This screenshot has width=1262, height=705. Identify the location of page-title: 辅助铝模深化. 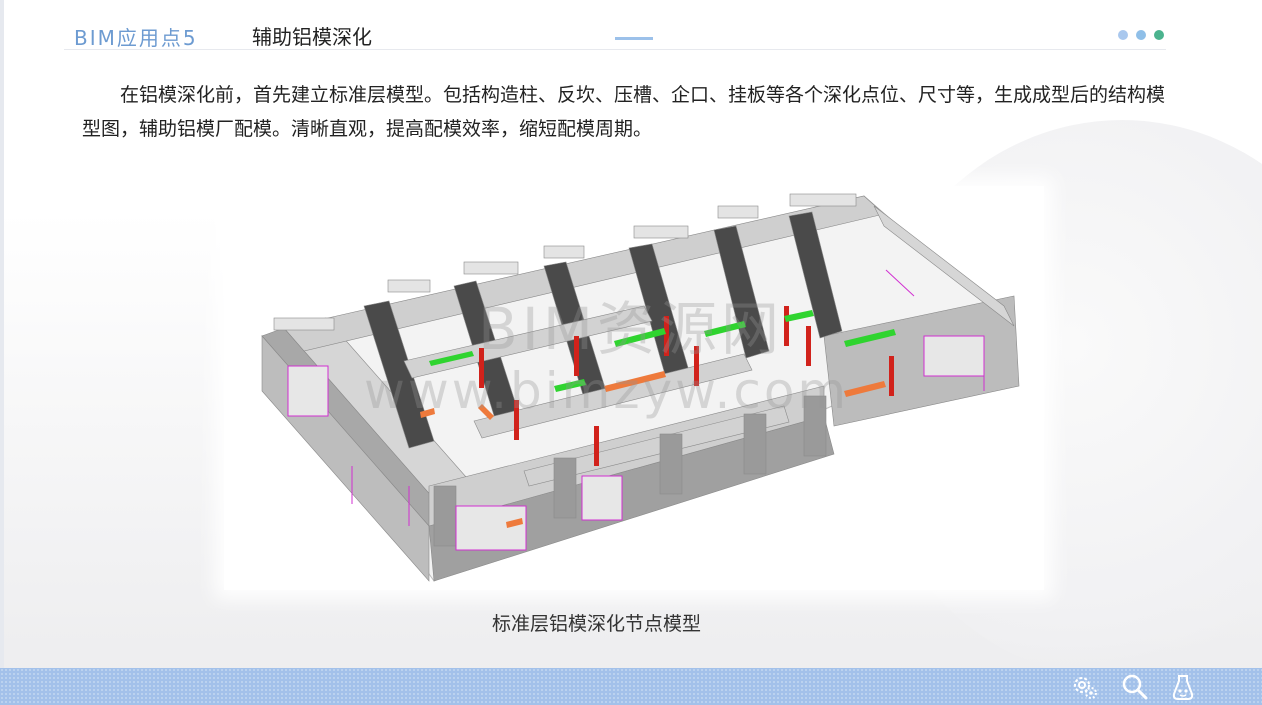
(312, 37).